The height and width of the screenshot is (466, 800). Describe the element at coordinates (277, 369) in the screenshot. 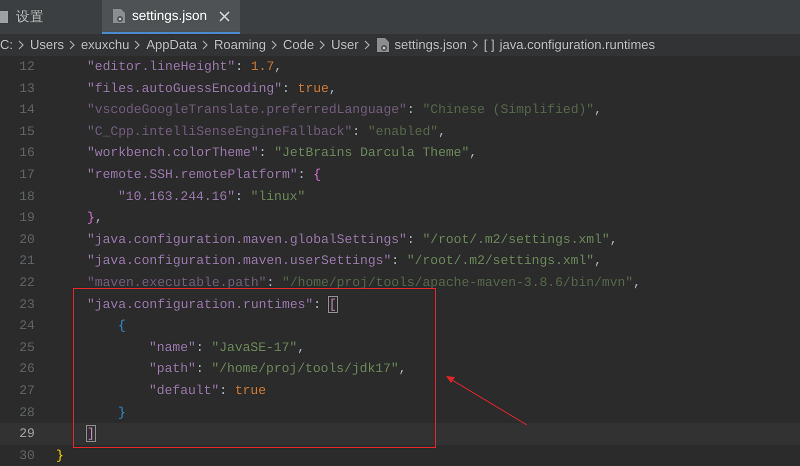

I see `code-line: "path": "/home/proj/tools/jdk17",` at that location.